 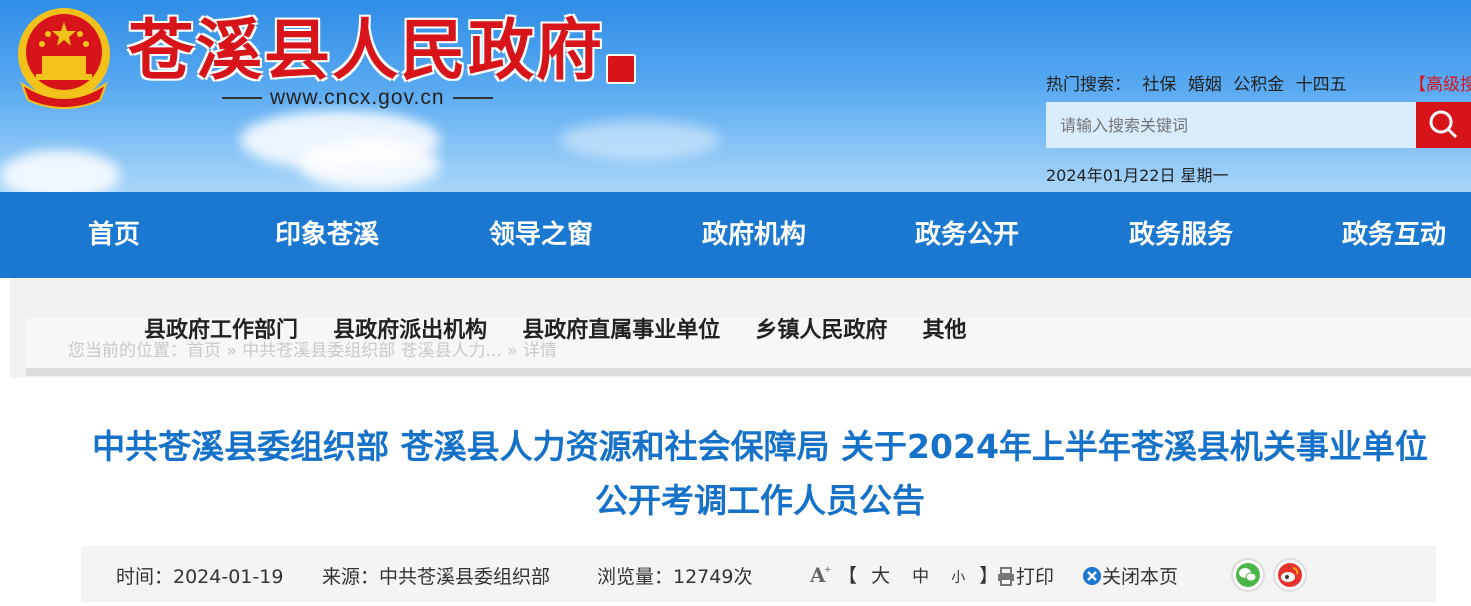 I want to click on print-button: 打印, so click(x=1025, y=575).